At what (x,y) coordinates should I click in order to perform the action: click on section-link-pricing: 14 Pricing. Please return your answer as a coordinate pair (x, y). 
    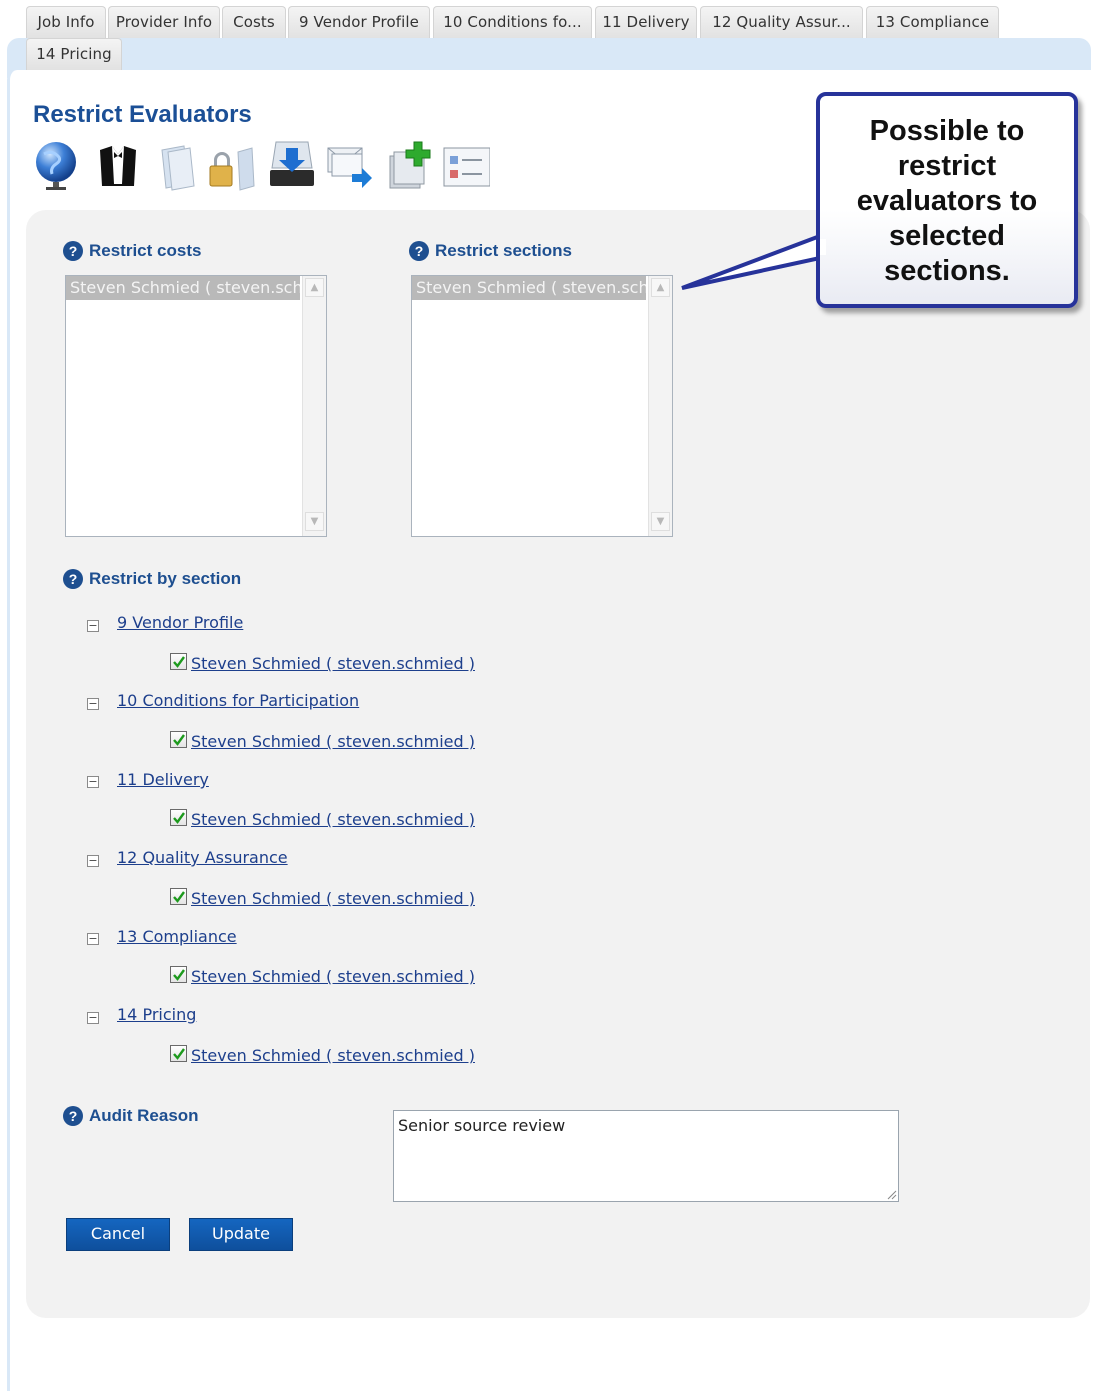
    Looking at the image, I should click on (156, 1014).